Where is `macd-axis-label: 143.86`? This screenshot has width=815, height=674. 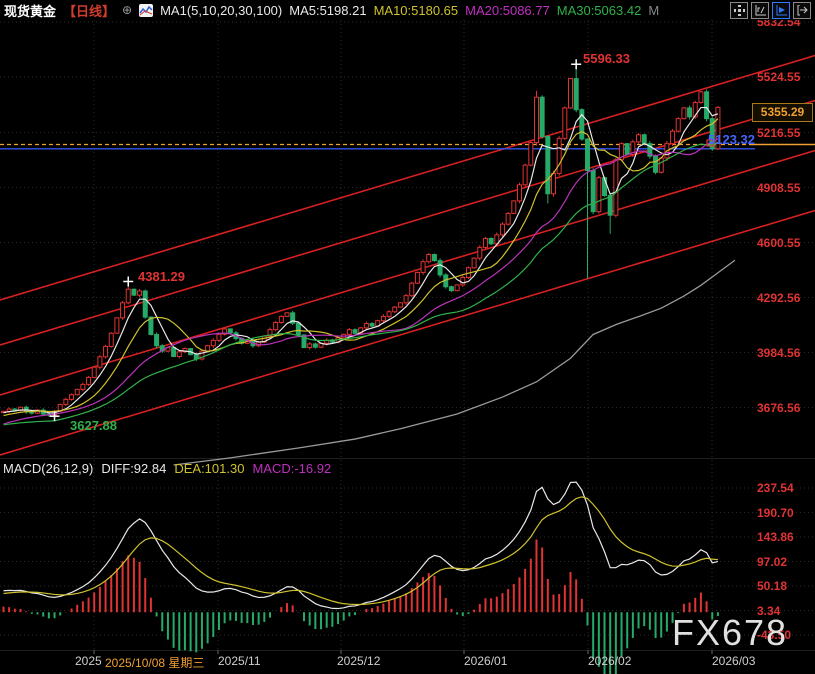 macd-axis-label: 143.86 is located at coordinates (775, 537).